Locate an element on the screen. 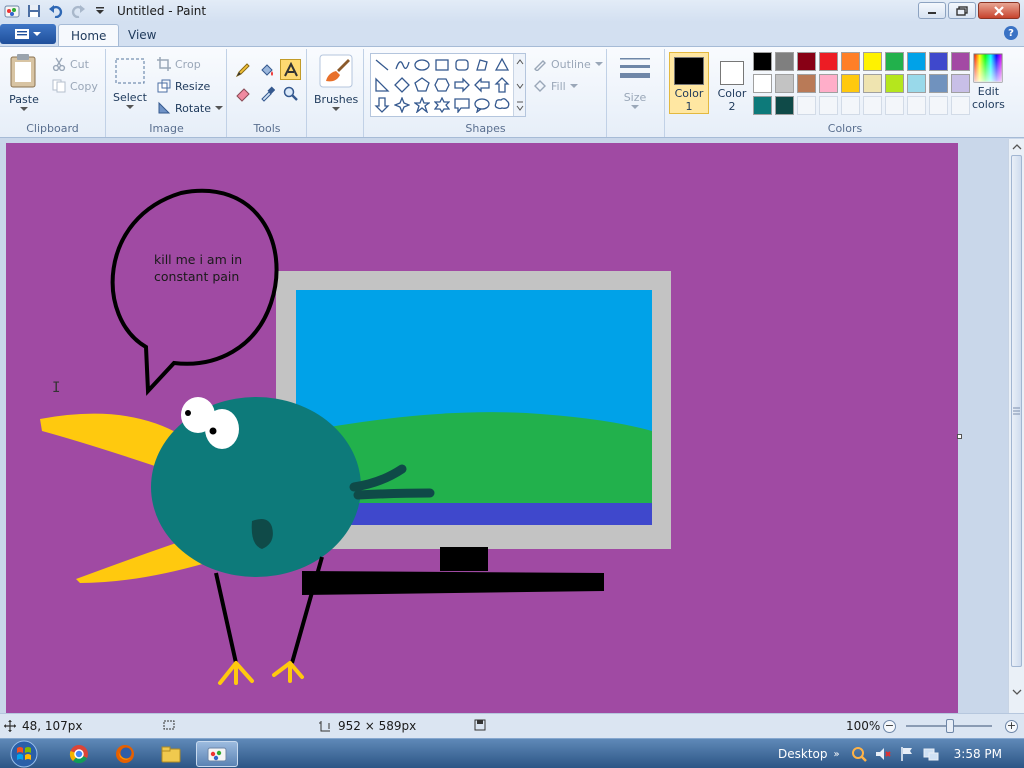 The height and width of the screenshot is (768, 1024). outline-button: Outline is located at coordinates (568, 64).